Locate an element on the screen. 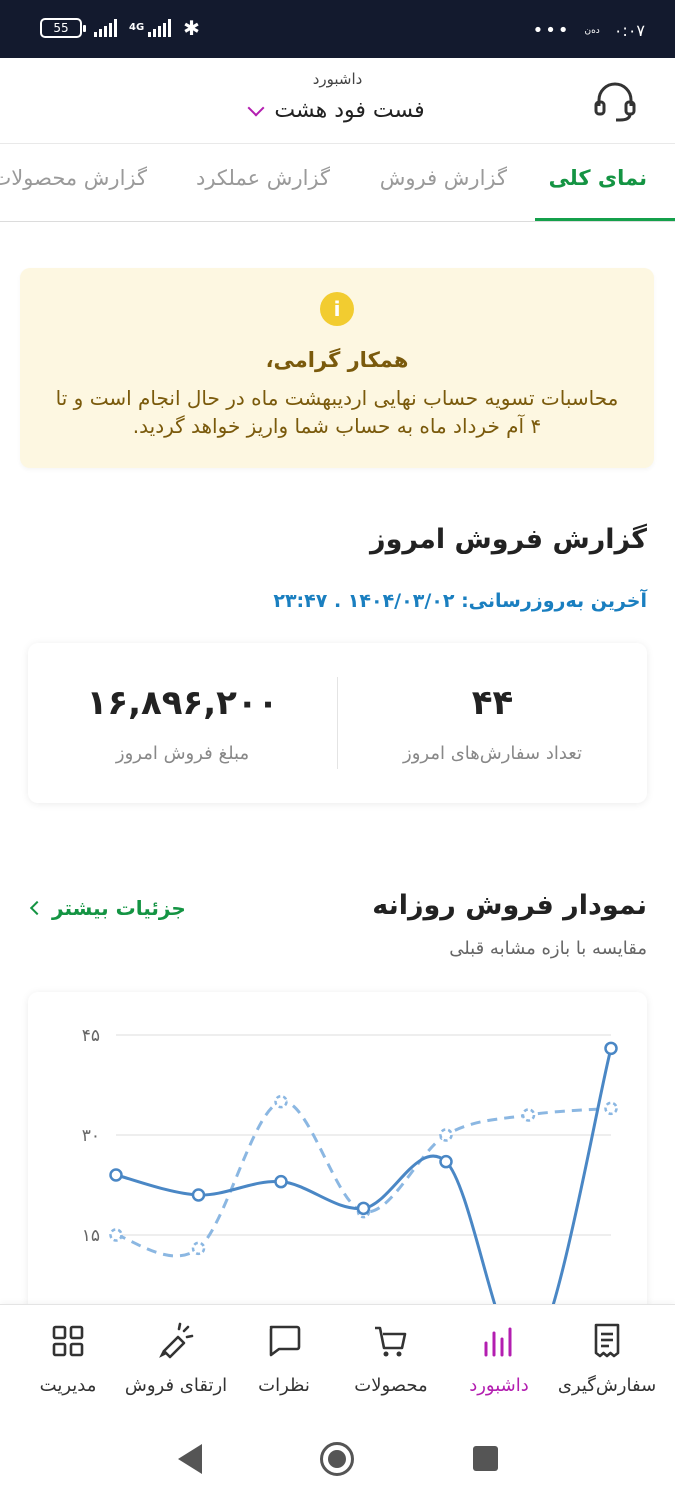 The image size is (675, 1500). nav-label: مدیریت is located at coordinates (68, 1385).